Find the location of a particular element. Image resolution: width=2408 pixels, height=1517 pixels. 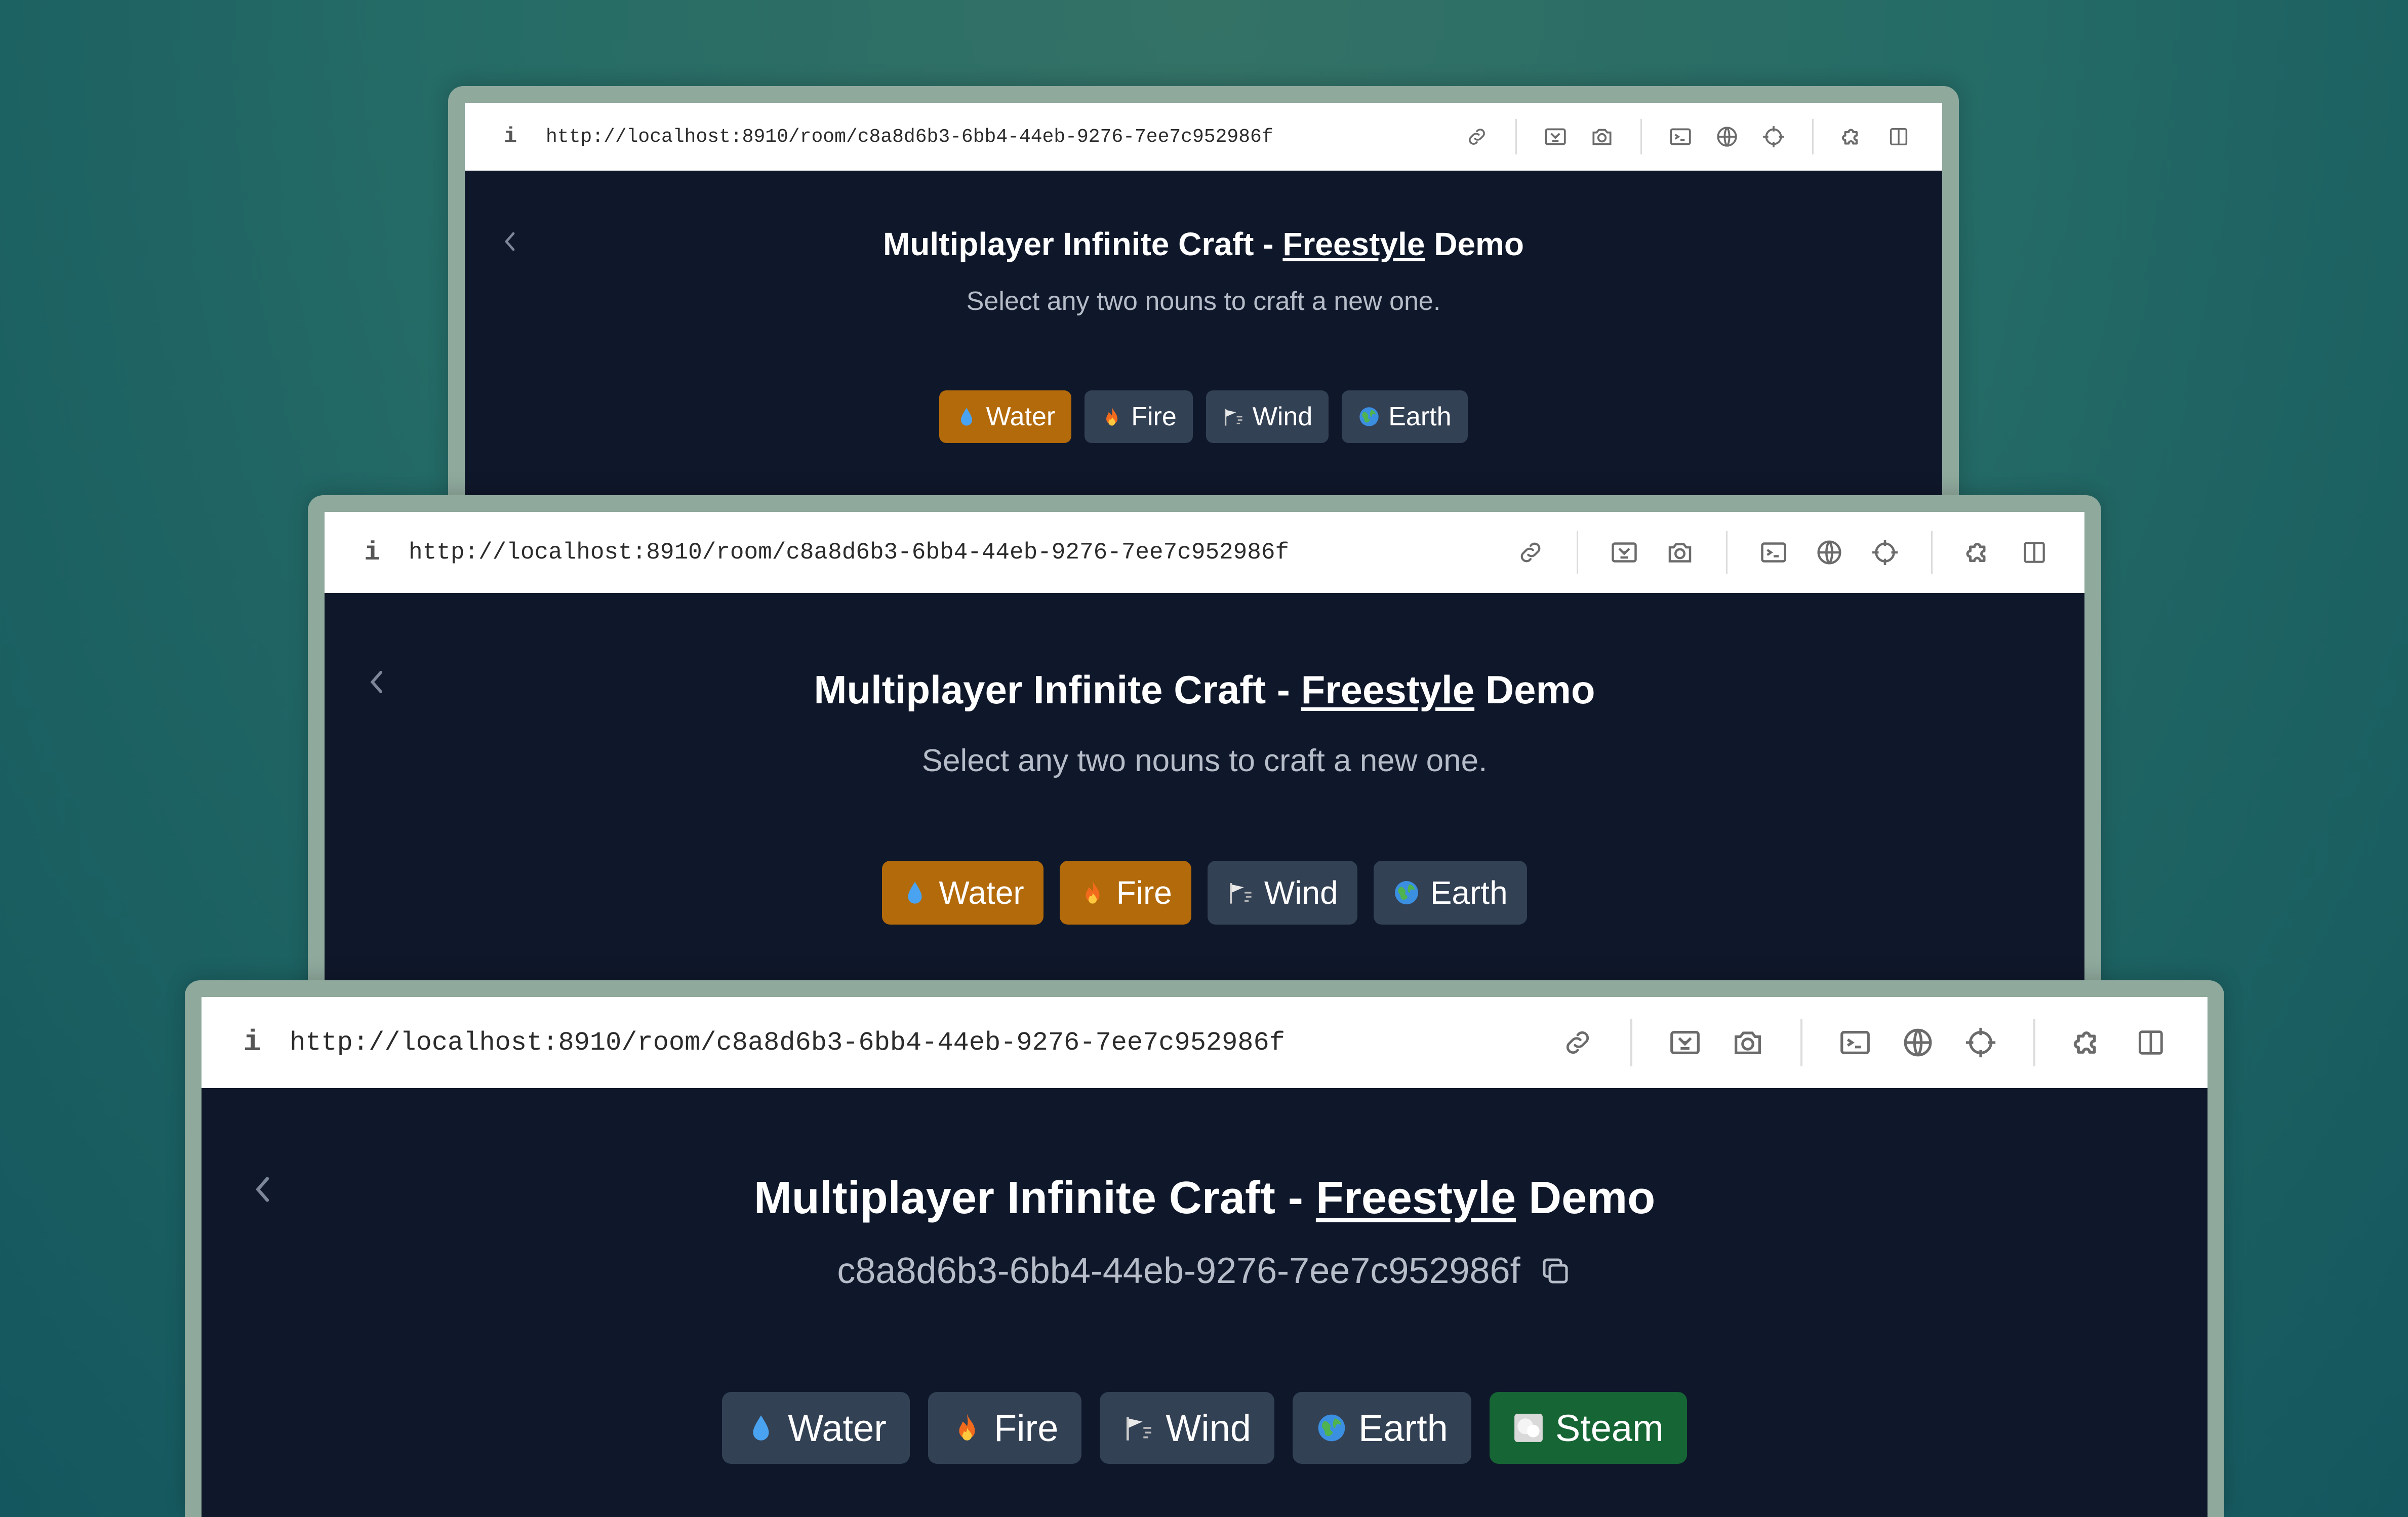

room-id: c8a8d6b3-6bb4-44eb-9276-7ee7c952986f is located at coordinates (1204, 1271).